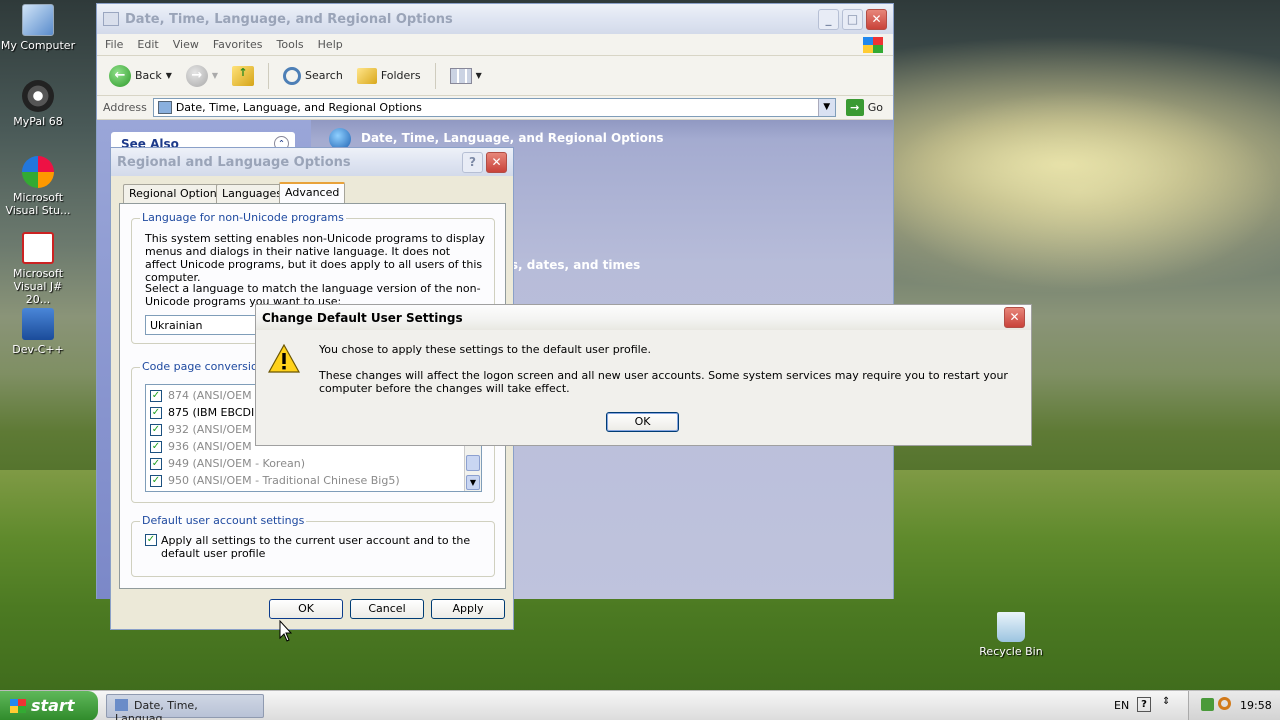 The height and width of the screenshot is (720, 1280). What do you see at coordinates (1144, 704) in the screenshot?
I see `help-tray-icon: ?` at bounding box center [1144, 704].